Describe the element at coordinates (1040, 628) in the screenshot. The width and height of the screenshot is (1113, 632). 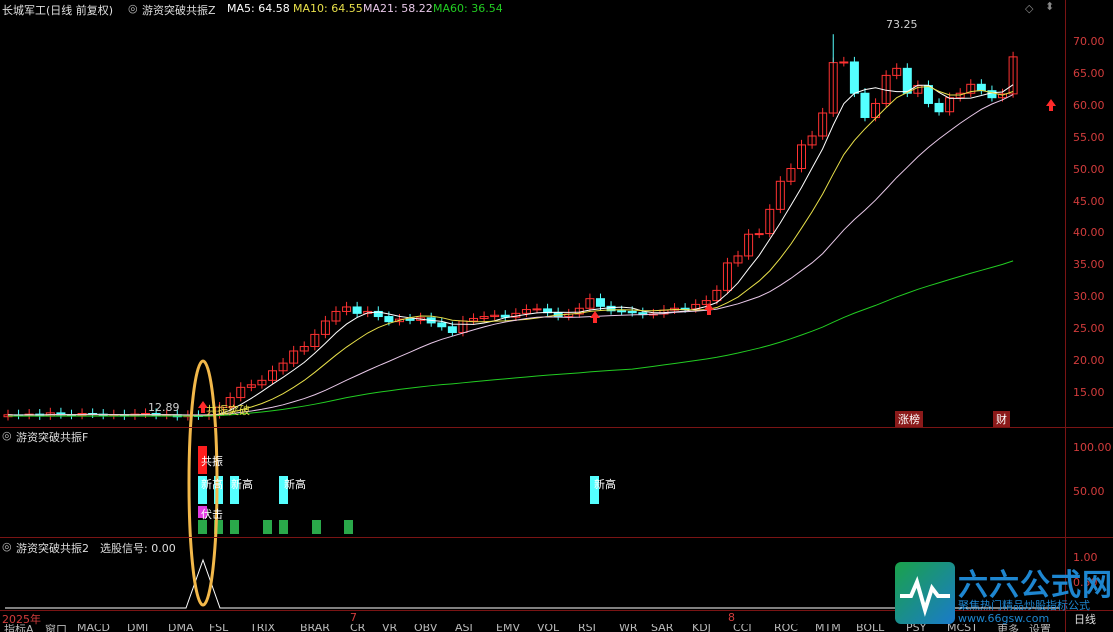
I see `indicator-tab: 设置` at that location.